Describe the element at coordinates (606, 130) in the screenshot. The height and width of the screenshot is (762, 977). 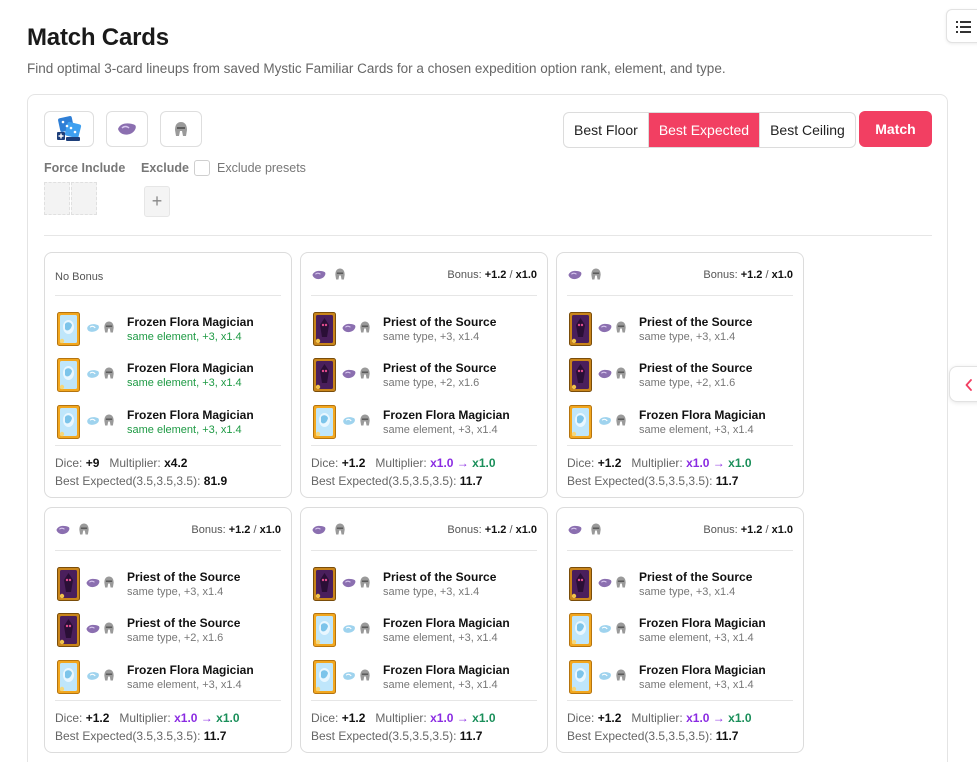
I see `mode-best-floor: Best Floor` at that location.